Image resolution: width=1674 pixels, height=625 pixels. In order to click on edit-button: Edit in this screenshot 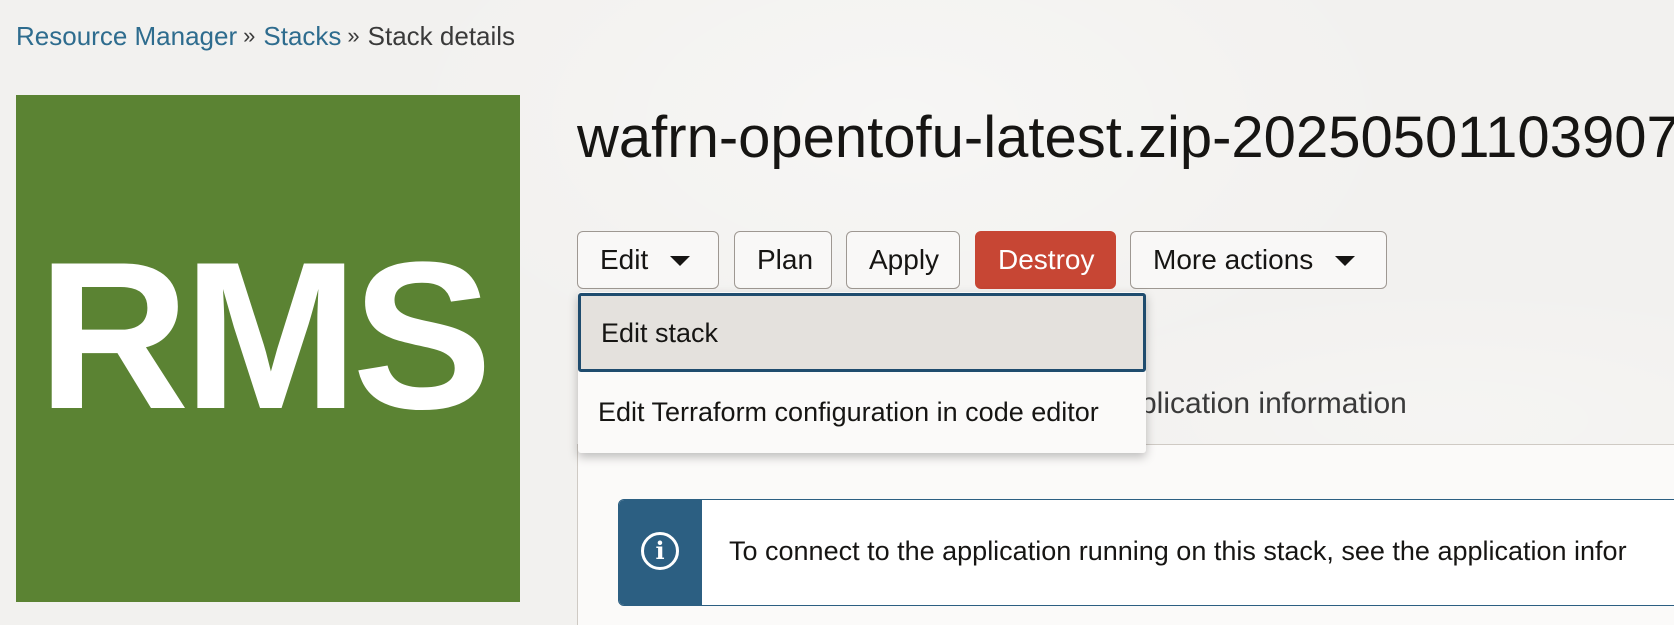, I will do `click(648, 260)`.